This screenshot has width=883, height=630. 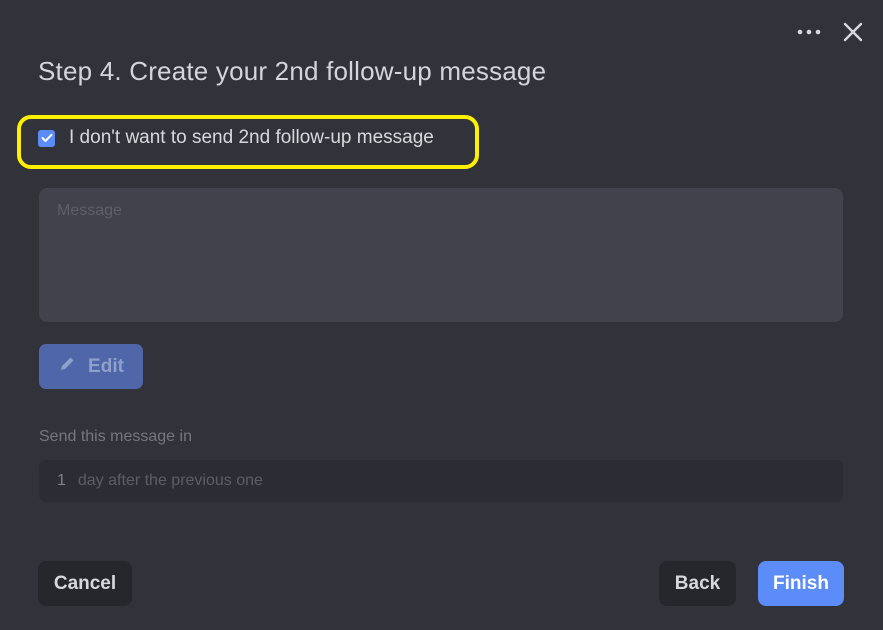 What do you see at coordinates (697, 583) in the screenshot?
I see `back-button: Back` at bounding box center [697, 583].